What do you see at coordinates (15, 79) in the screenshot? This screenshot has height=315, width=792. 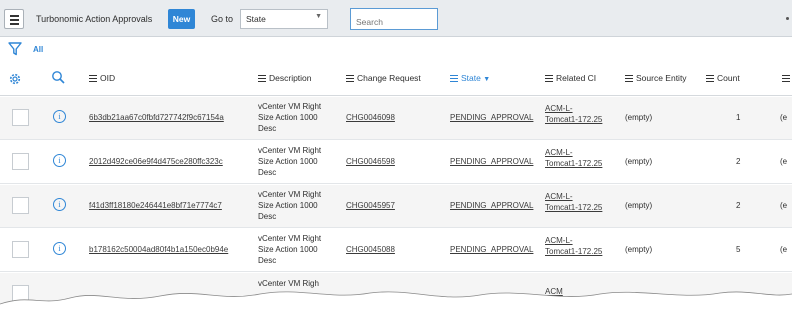 I see `gear-icon` at bounding box center [15, 79].